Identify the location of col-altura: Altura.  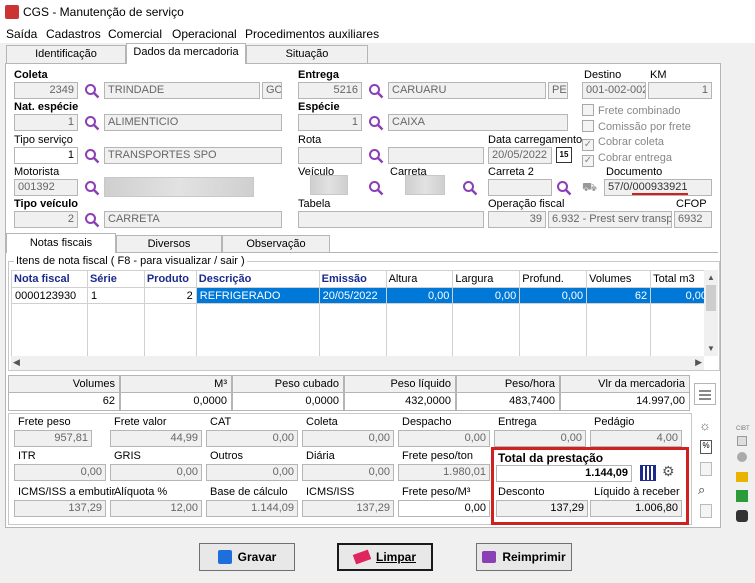
(419, 279).